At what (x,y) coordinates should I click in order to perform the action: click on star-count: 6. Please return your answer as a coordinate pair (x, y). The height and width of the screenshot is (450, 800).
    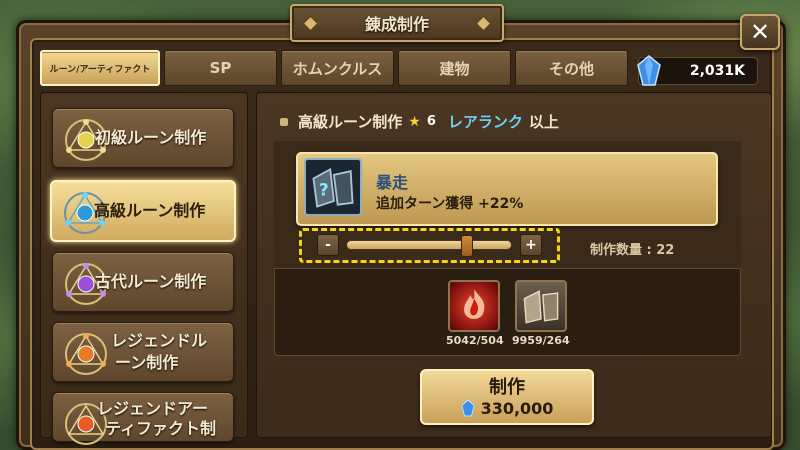
    Looking at the image, I should click on (431, 121).